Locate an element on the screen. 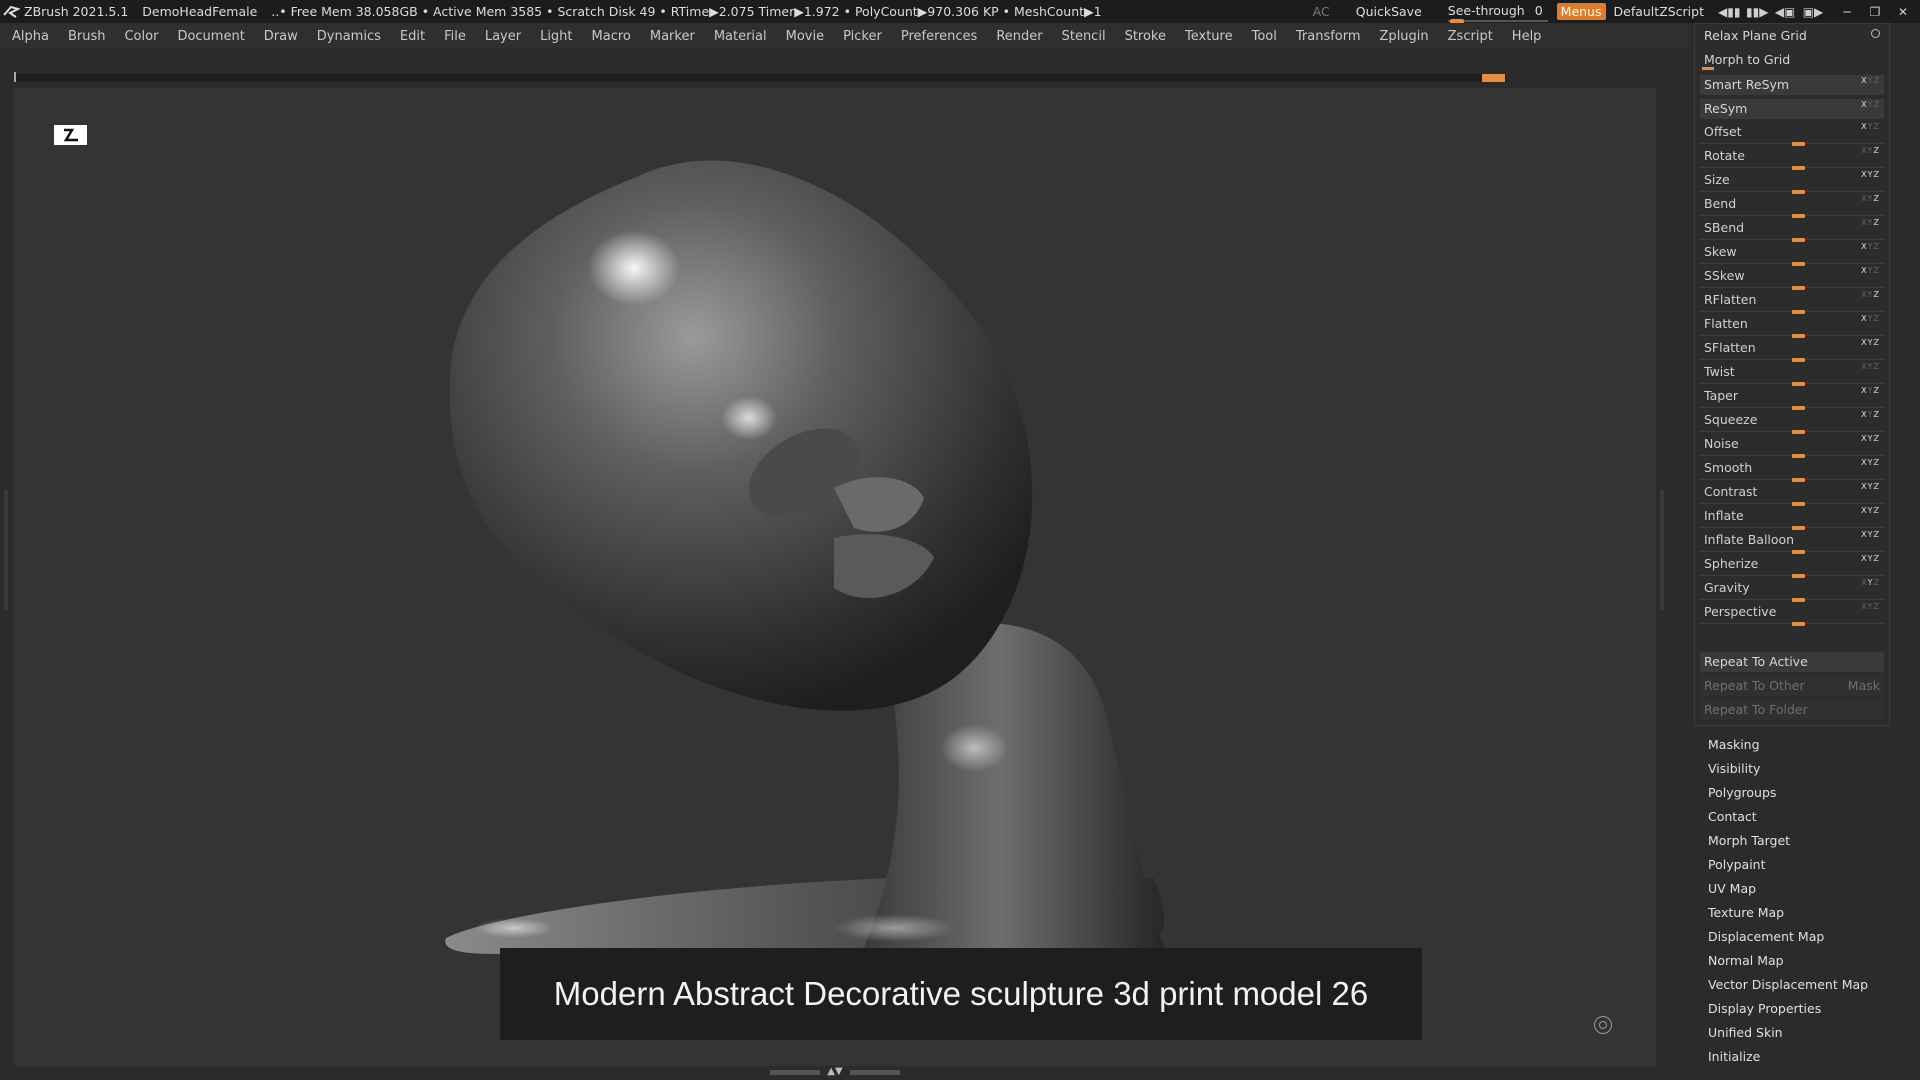 This screenshot has height=1080, width=1920. smooth-axis-toggles: XYZ is located at coordinates (1870, 462).